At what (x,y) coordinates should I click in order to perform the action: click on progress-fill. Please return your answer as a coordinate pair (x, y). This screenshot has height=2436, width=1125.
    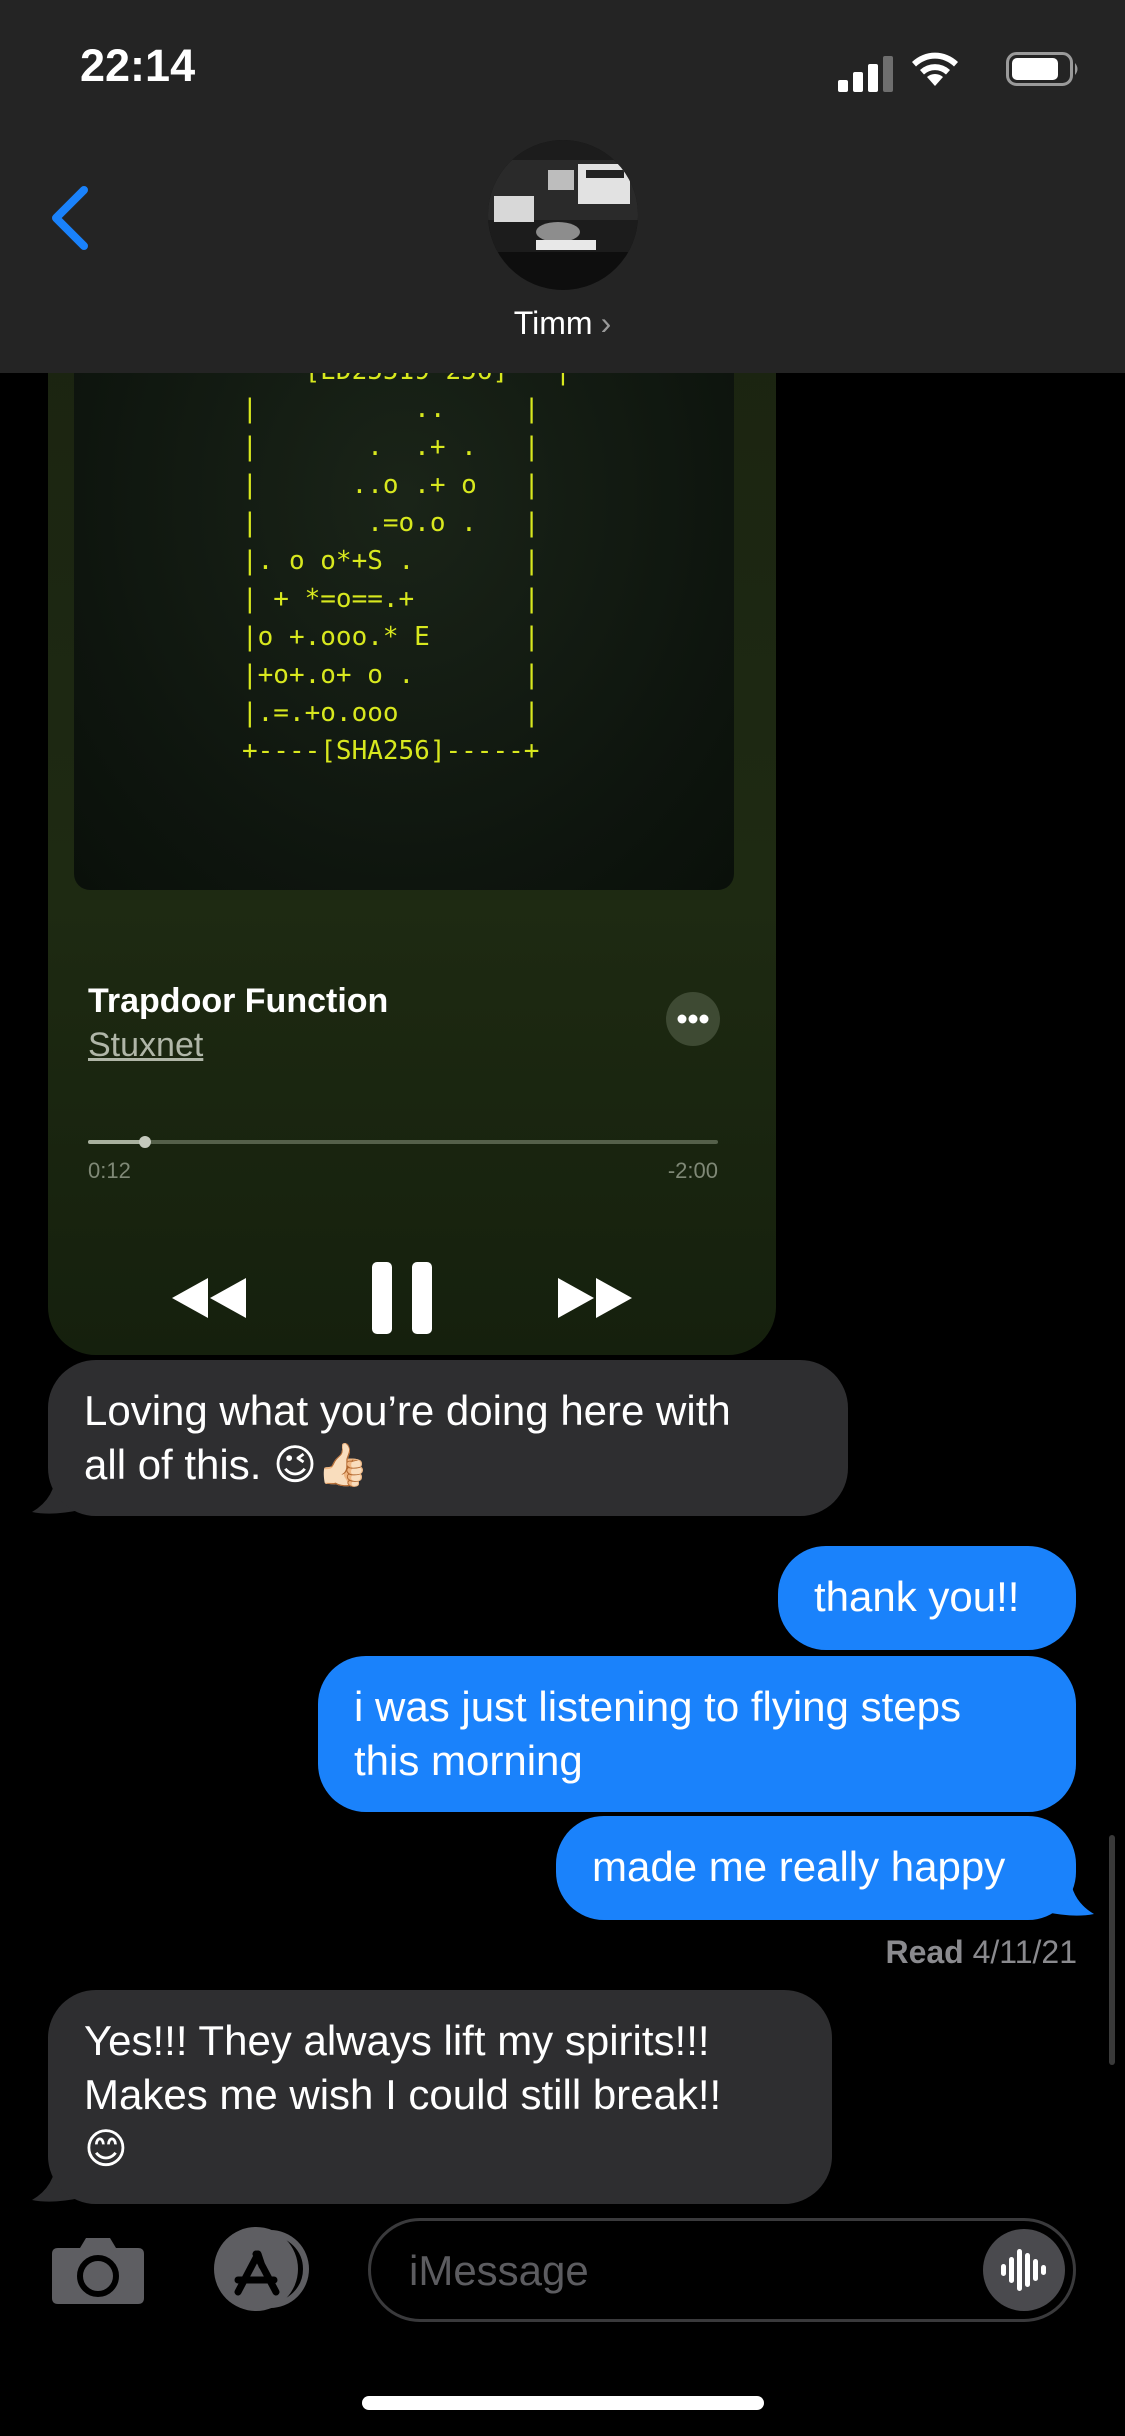
    Looking at the image, I should click on (117, 1142).